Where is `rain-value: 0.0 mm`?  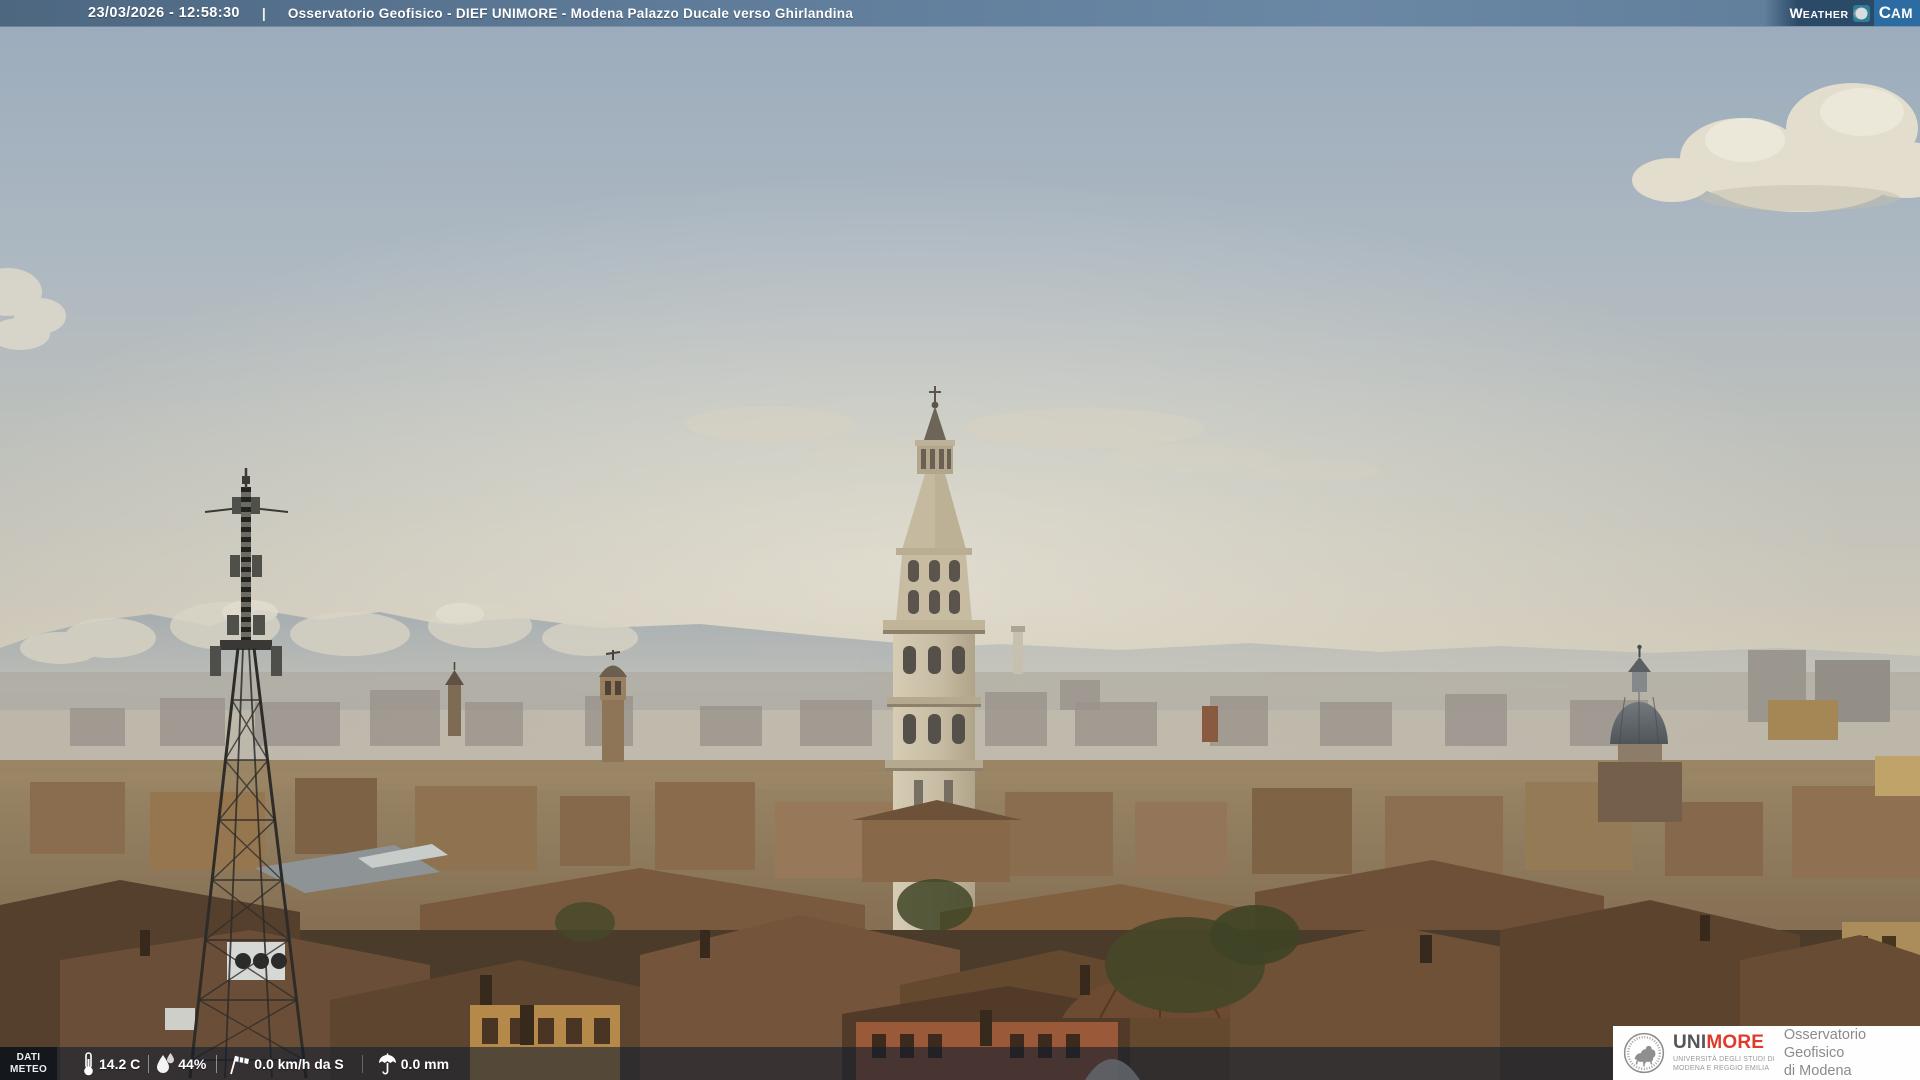 rain-value: 0.0 mm is located at coordinates (425, 1063).